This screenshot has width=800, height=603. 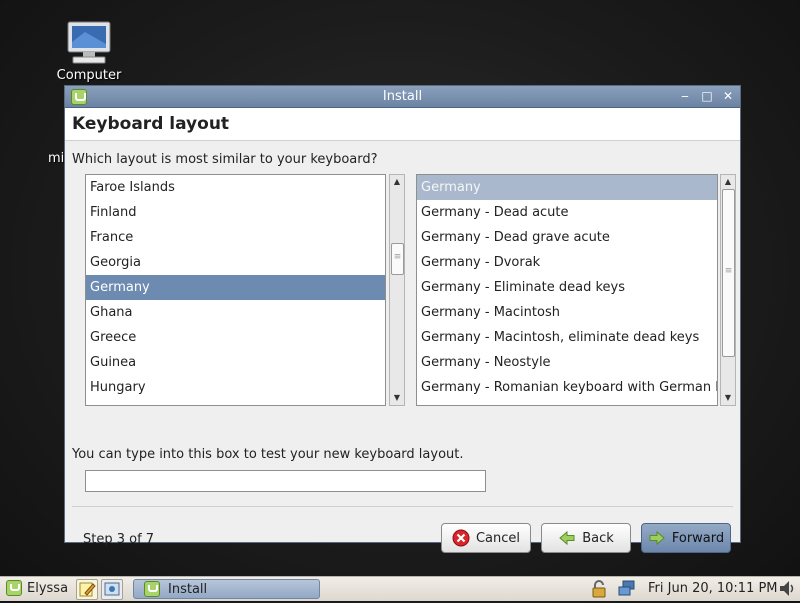 What do you see at coordinates (567, 212) in the screenshot?
I see `list-item: Germany - Dead acute` at bounding box center [567, 212].